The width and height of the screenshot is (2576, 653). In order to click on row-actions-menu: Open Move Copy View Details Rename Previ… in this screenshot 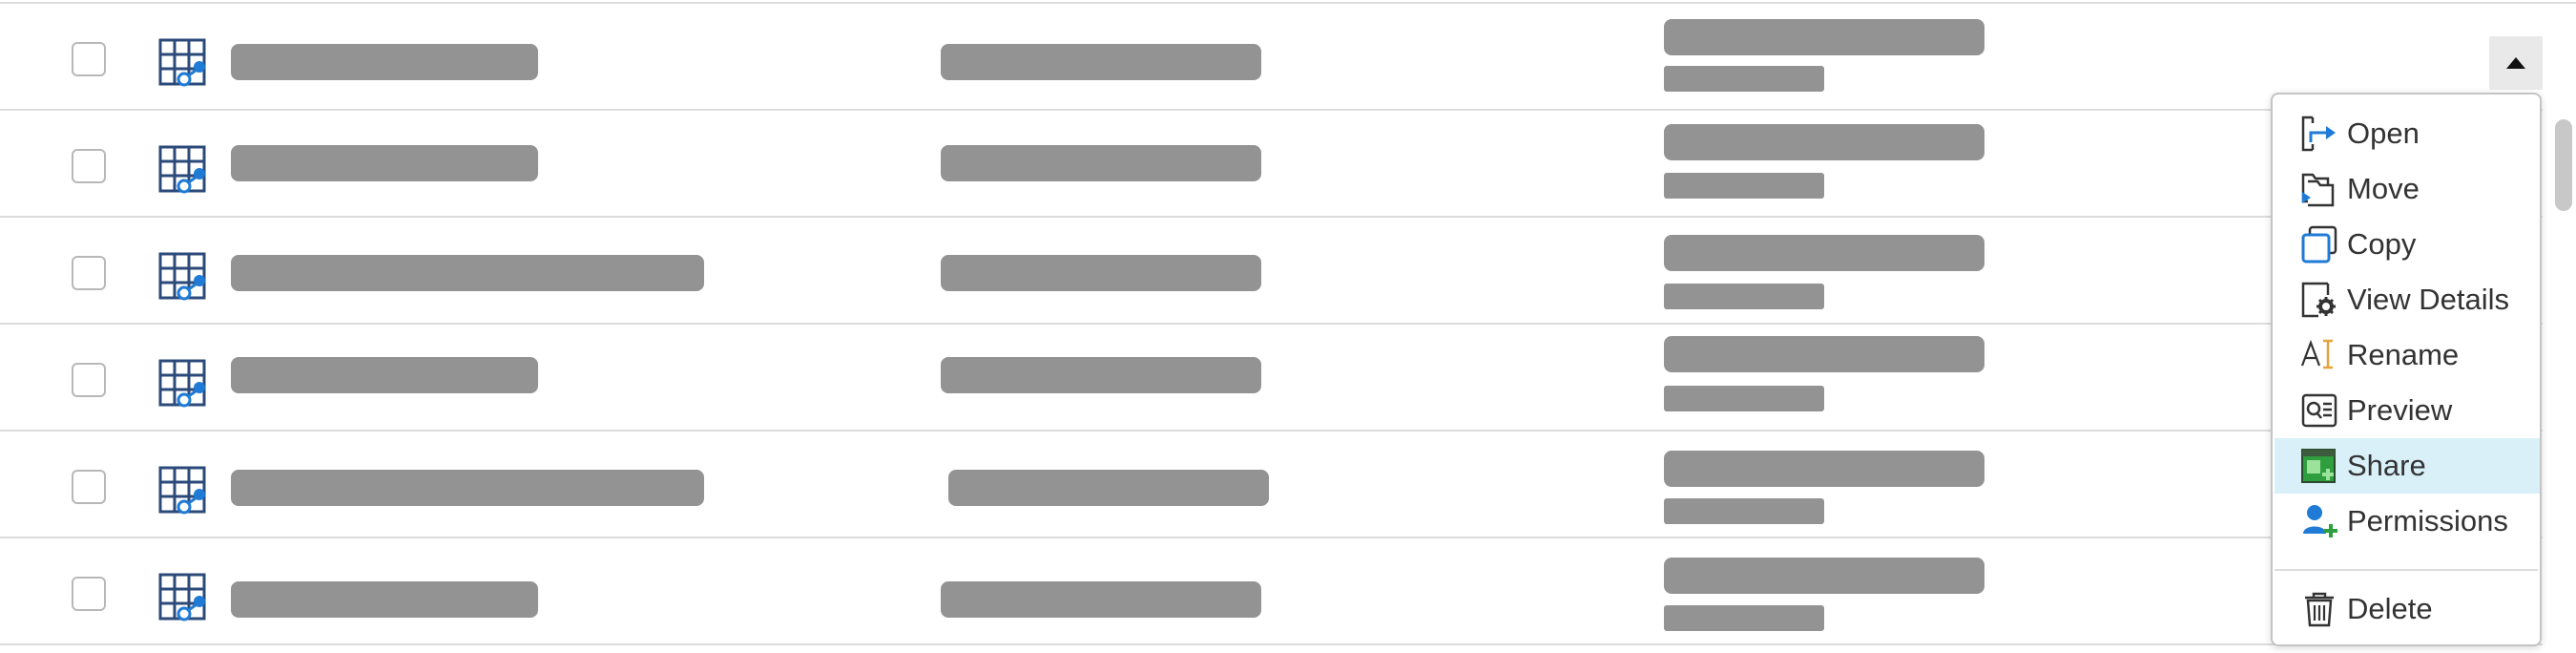, I will do `click(2406, 369)`.